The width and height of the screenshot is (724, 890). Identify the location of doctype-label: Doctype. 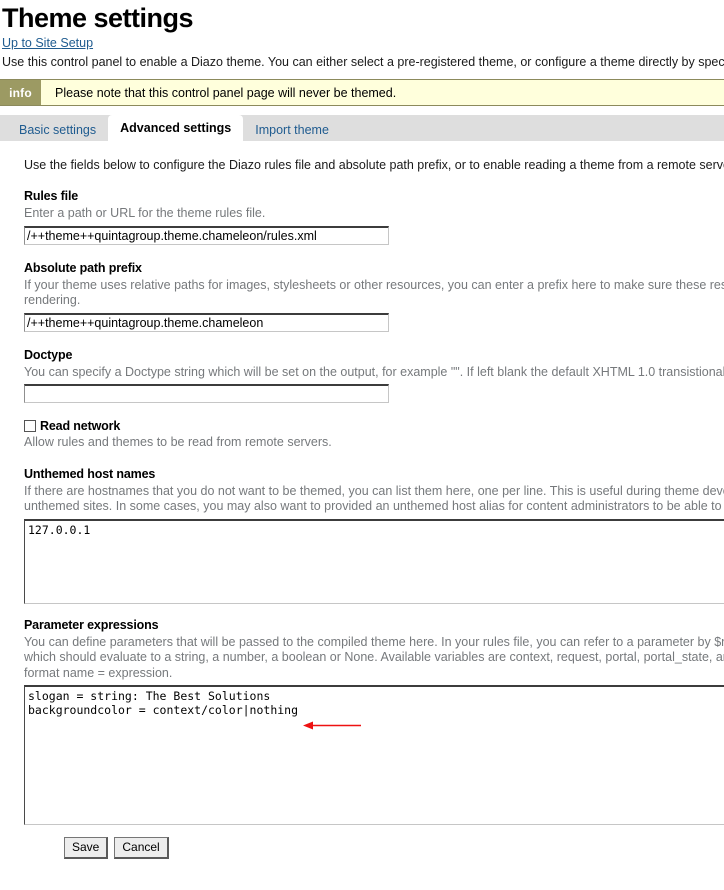
(48, 354).